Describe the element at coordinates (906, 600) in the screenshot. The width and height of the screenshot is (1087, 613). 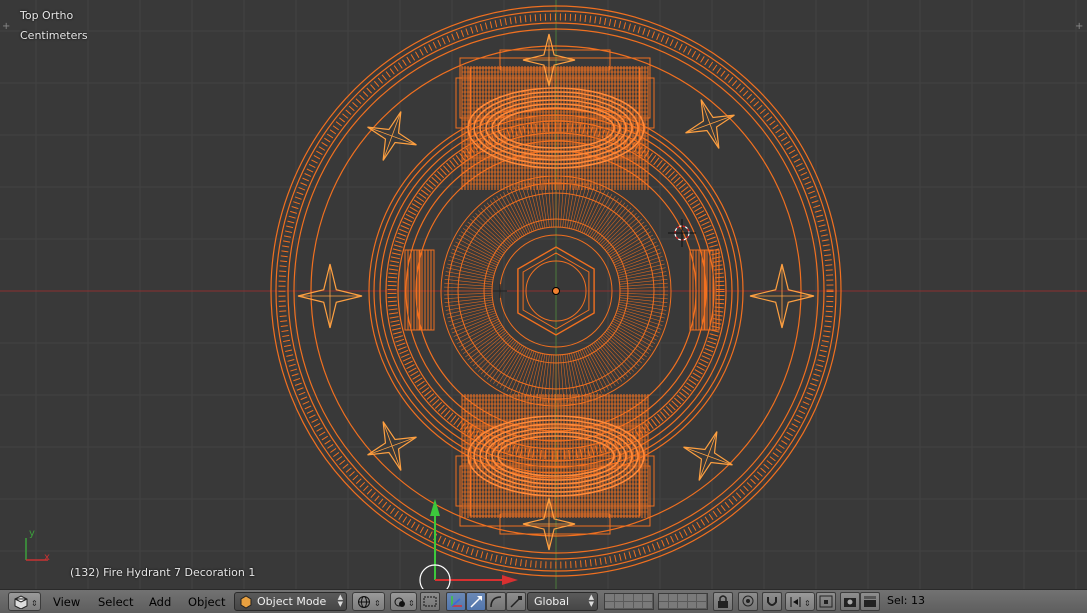
I see `selection-count: Sel: 13` at that location.